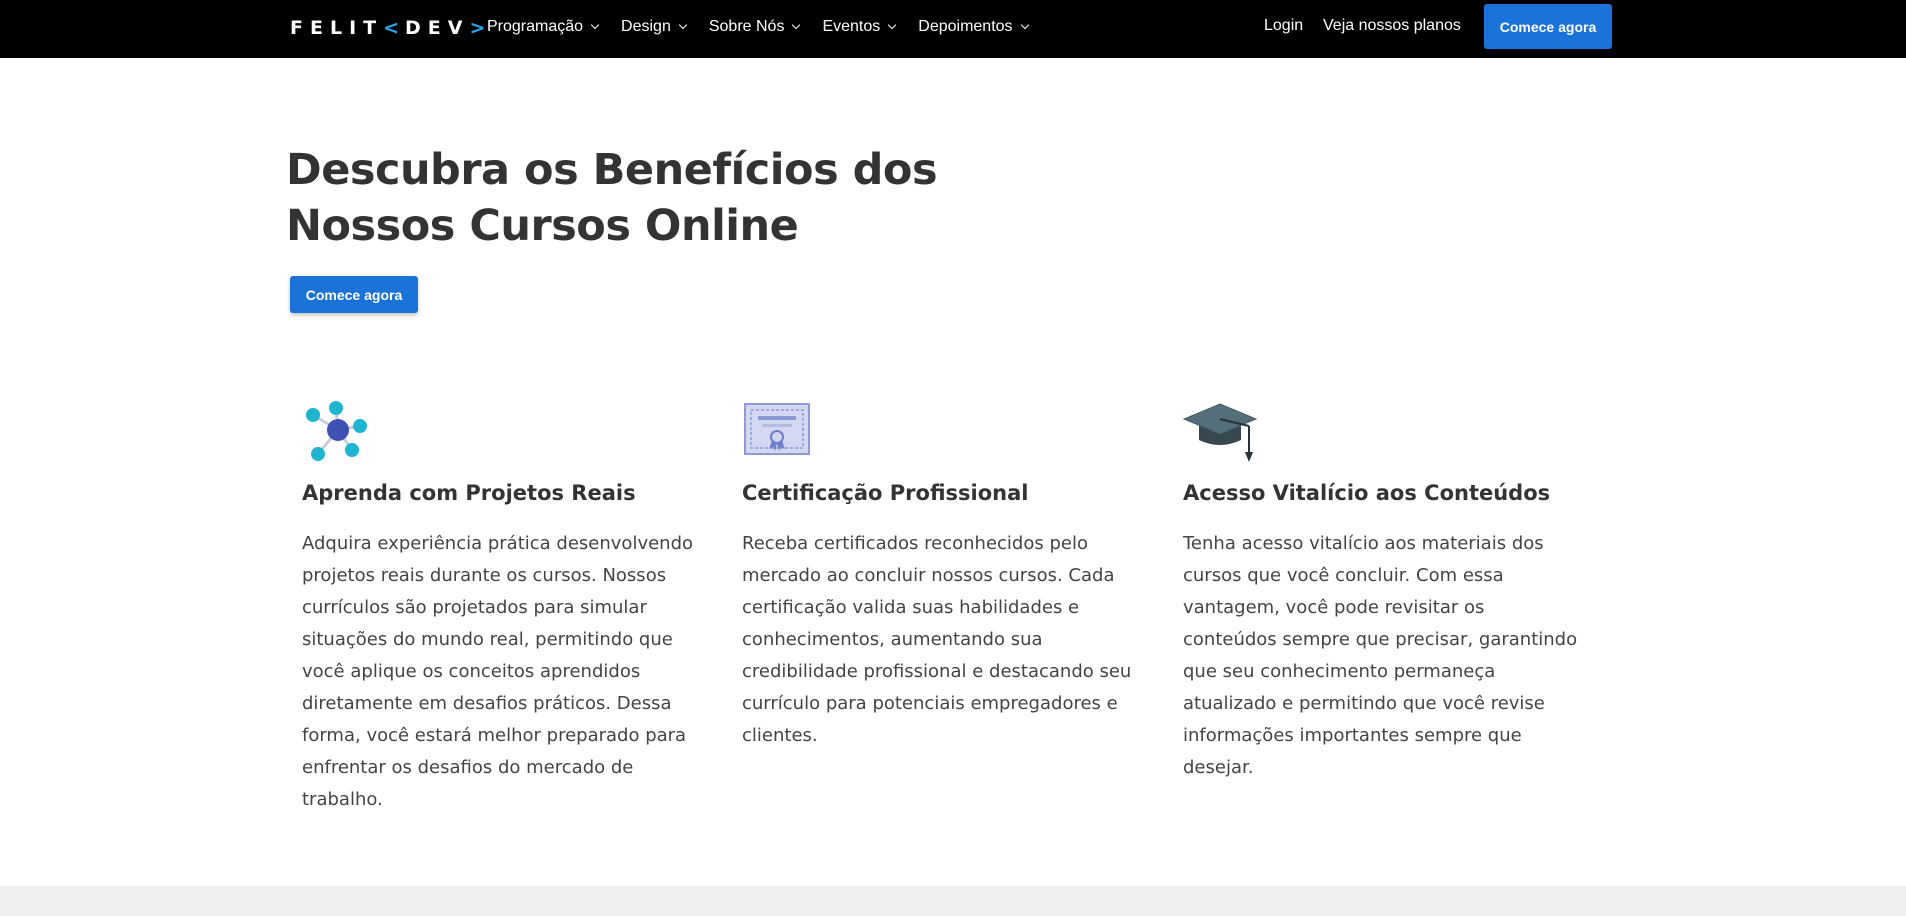 This screenshot has height=916, width=1906. I want to click on menu-item-programacao: Programação, so click(543, 26).